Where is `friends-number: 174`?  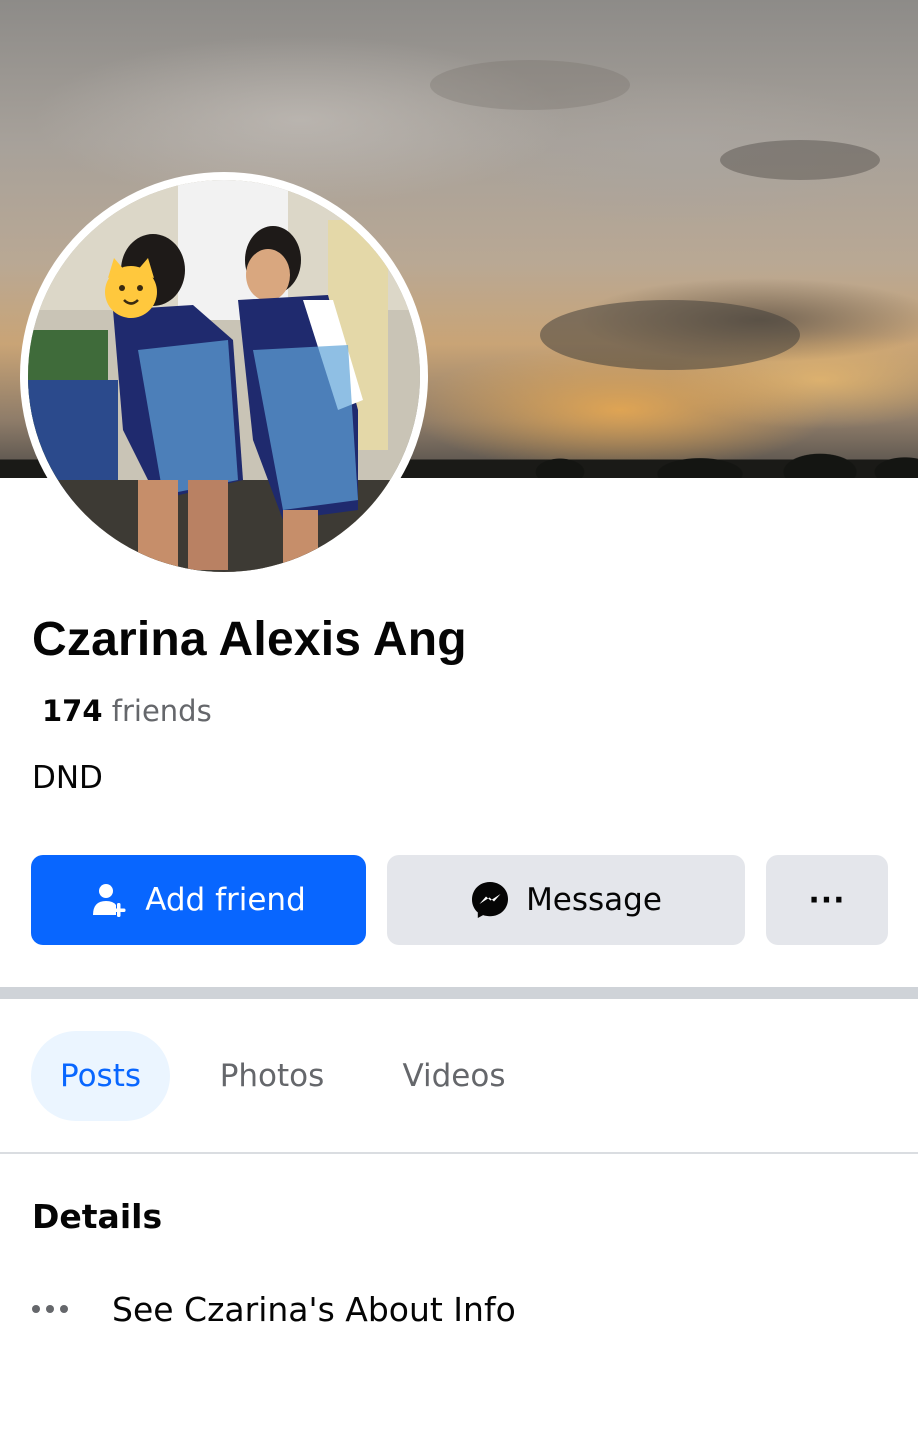
friends-number: 174 is located at coordinates (72, 711).